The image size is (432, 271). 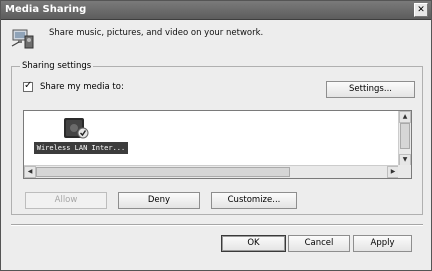 I want to click on share-media-checkbox, so click(x=28, y=86).